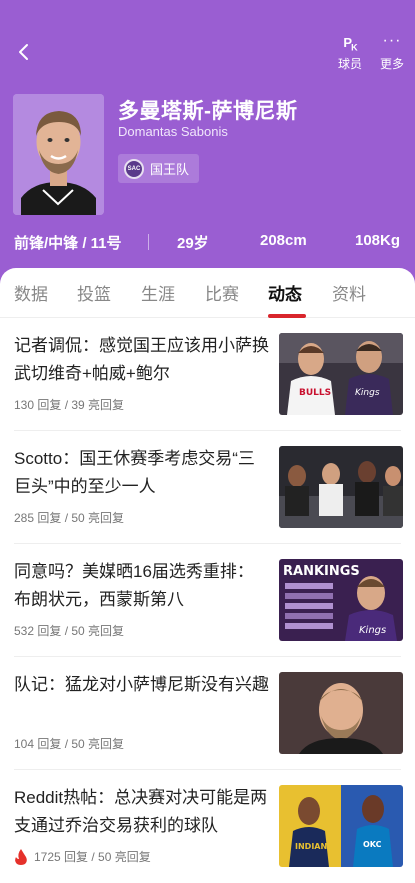  I want to click on svg-text: BULLS, so click(315, 393).